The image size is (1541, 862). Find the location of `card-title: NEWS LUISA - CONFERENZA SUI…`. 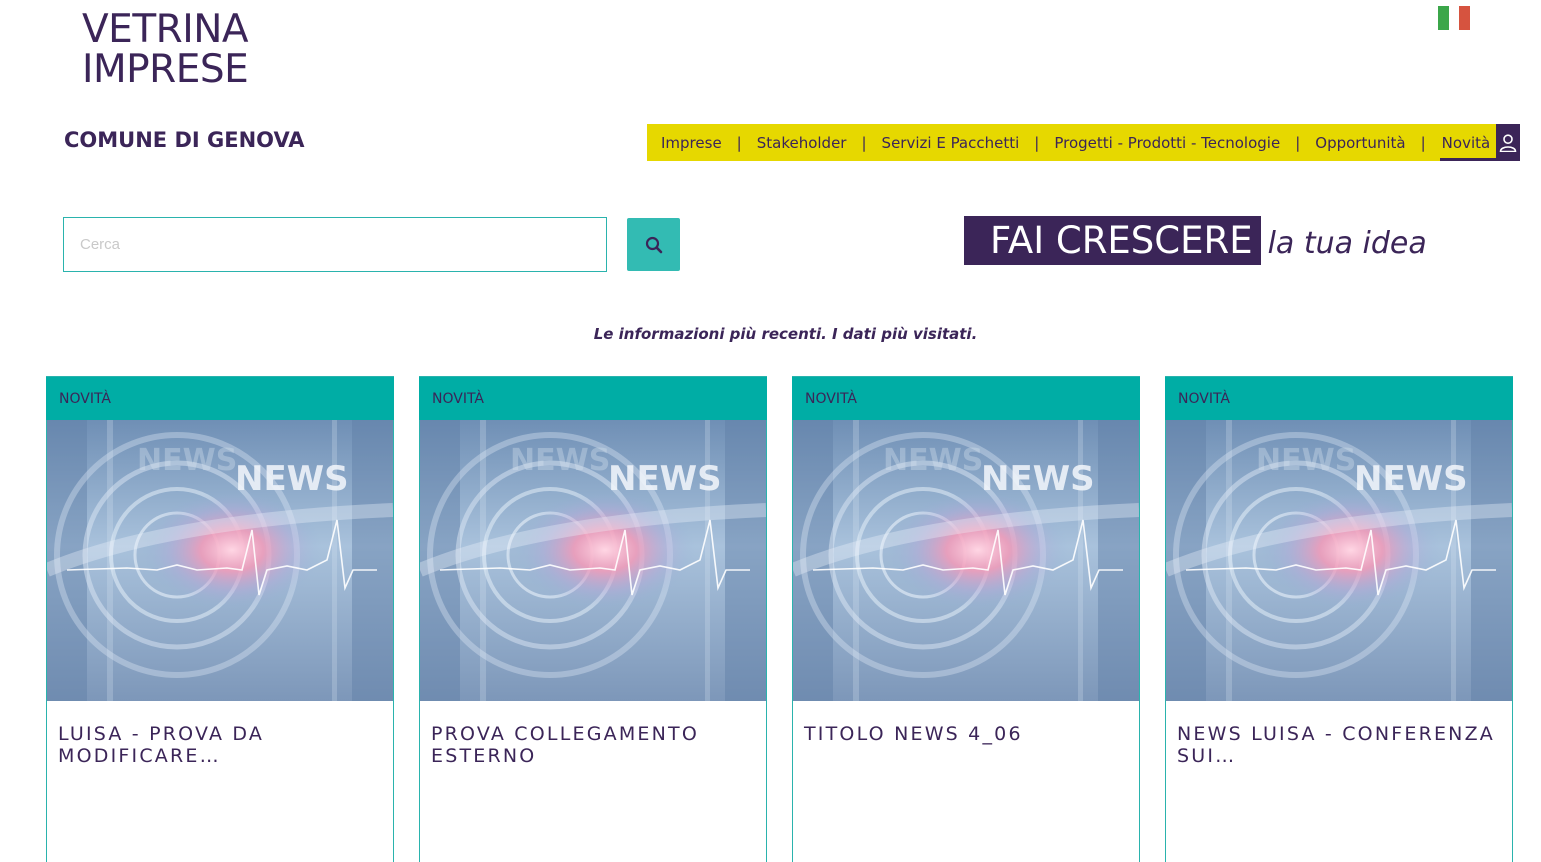

card-title: NEWS LUISA - CONFERENZA SUI… is located at coordinates (1339, 734).